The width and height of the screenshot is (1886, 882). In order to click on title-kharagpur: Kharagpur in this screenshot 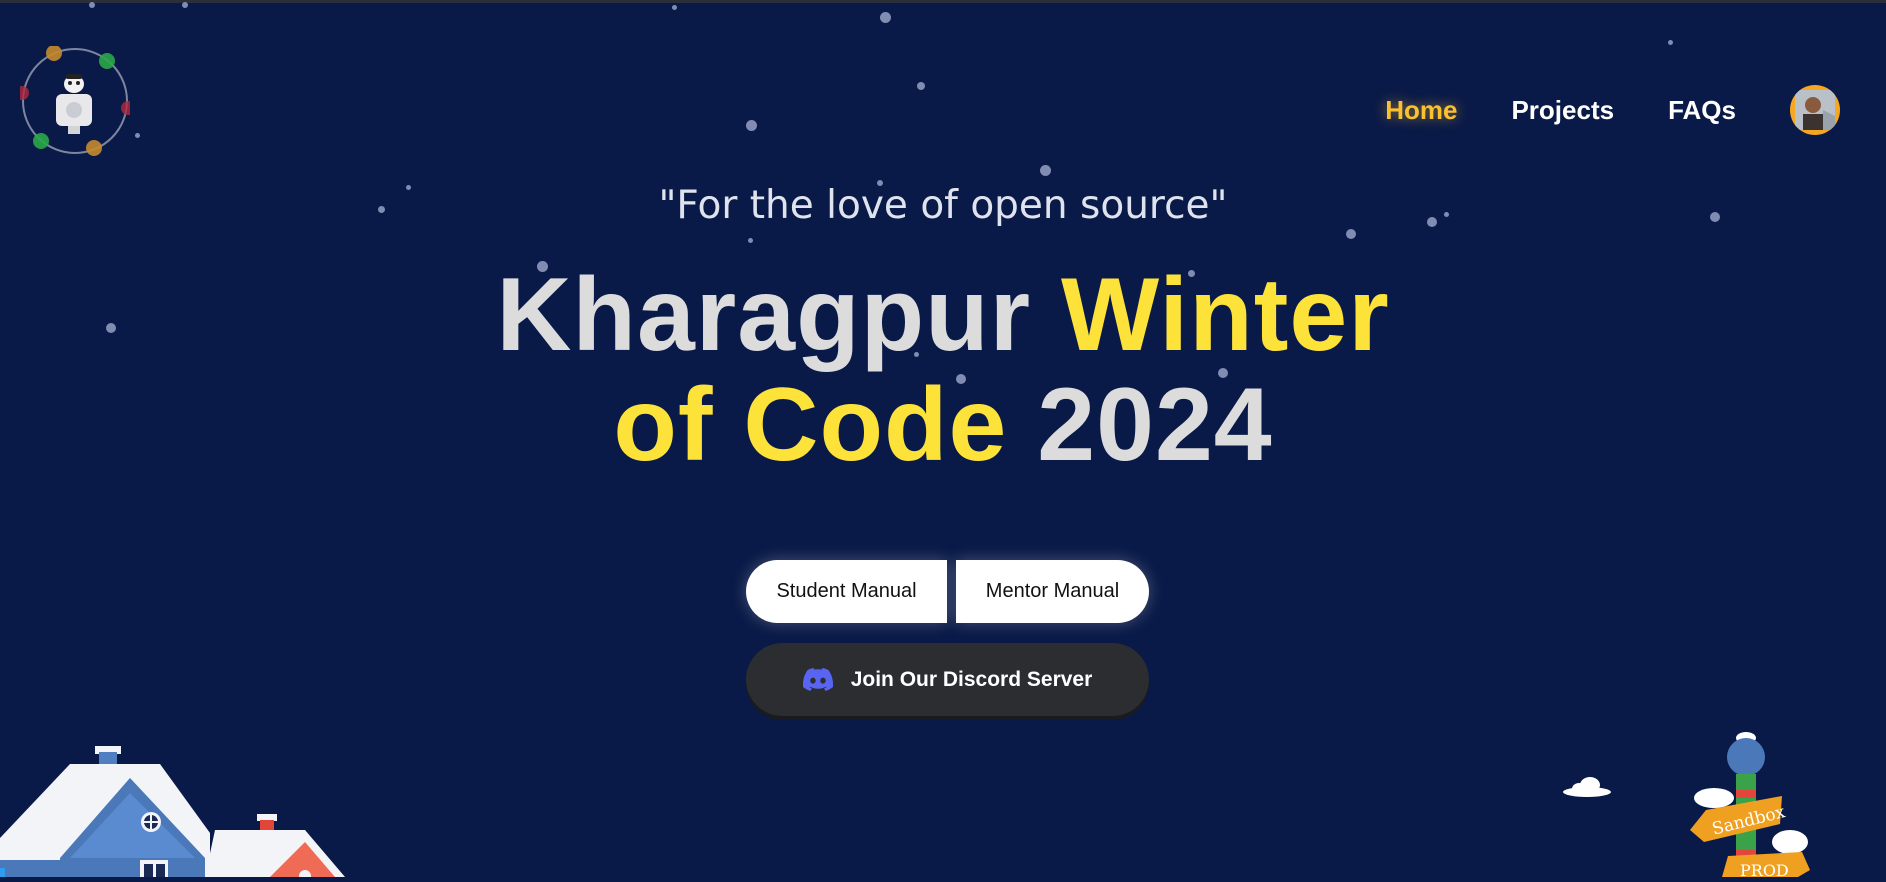, I will do `click(779, 315)`.